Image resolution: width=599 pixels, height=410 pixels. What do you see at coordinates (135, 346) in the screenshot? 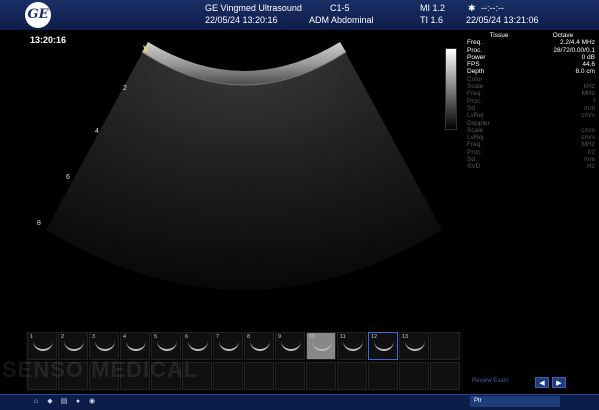
I see `clip-thumbnail: 4` at bounding box center [135, 346].